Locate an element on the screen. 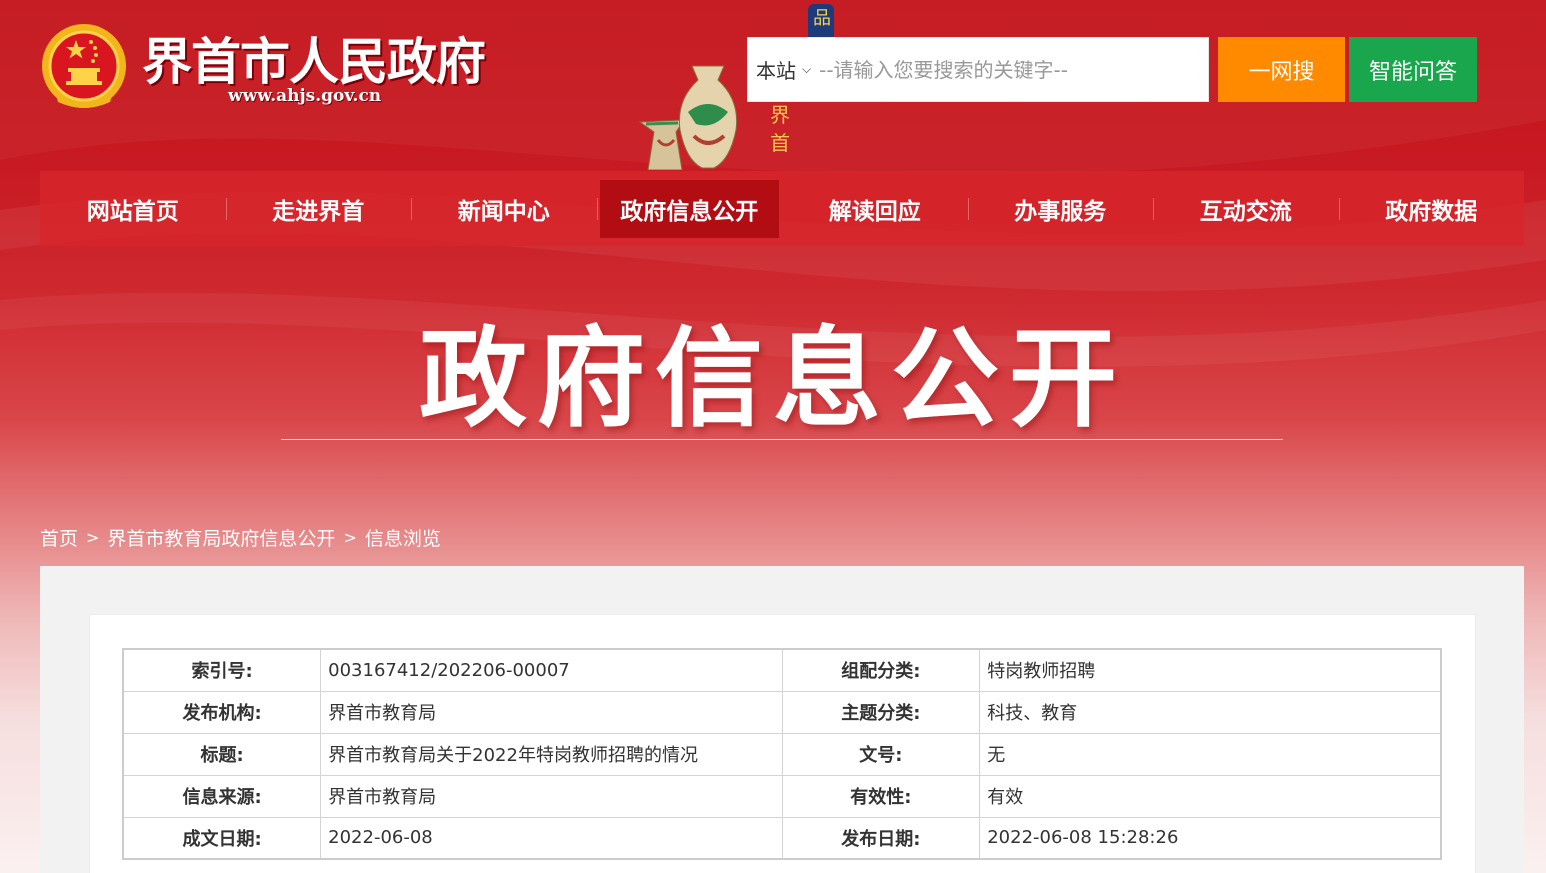 The height and width of the screenshot is (873, 1546). nav-item-news: 新闻中心 is located at coordinates (506, 209).